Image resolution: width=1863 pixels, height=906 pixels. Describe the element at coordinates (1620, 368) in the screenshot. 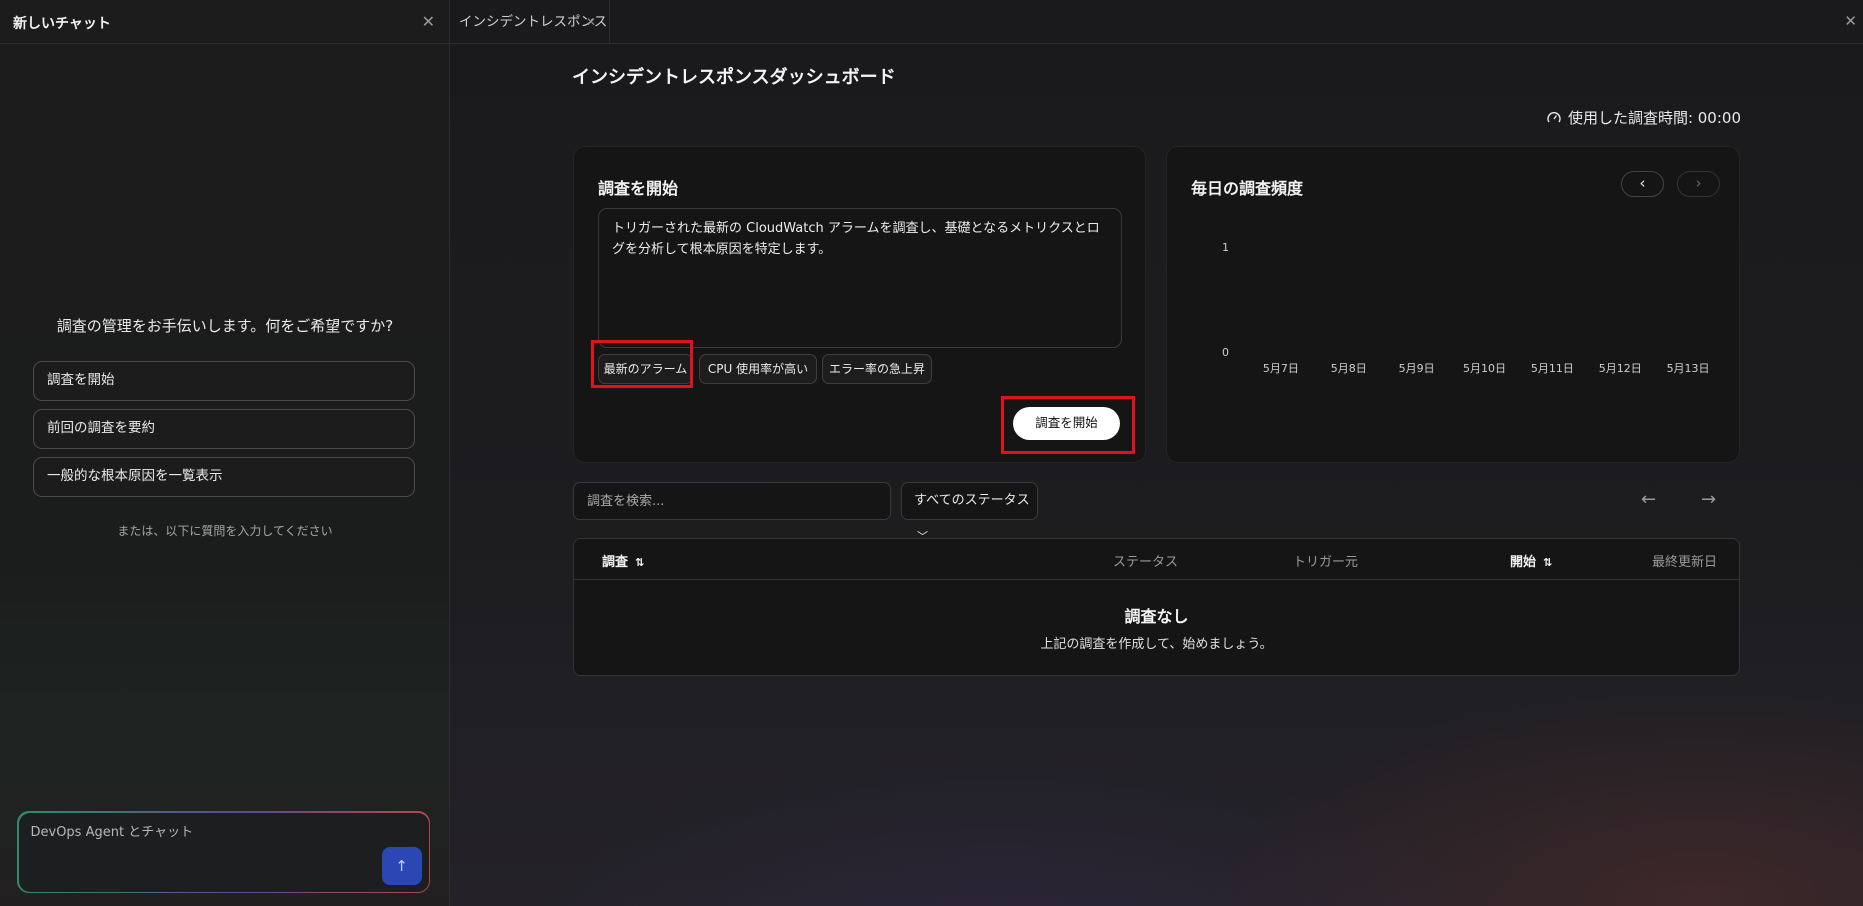

I see `x-tick-label: 5月12日` at that location.